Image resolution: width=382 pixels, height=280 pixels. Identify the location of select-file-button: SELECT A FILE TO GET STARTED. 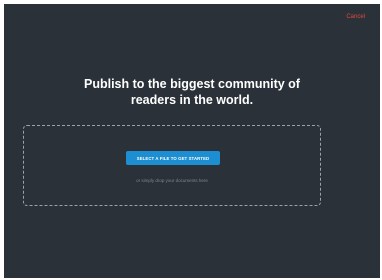
(173, 158).